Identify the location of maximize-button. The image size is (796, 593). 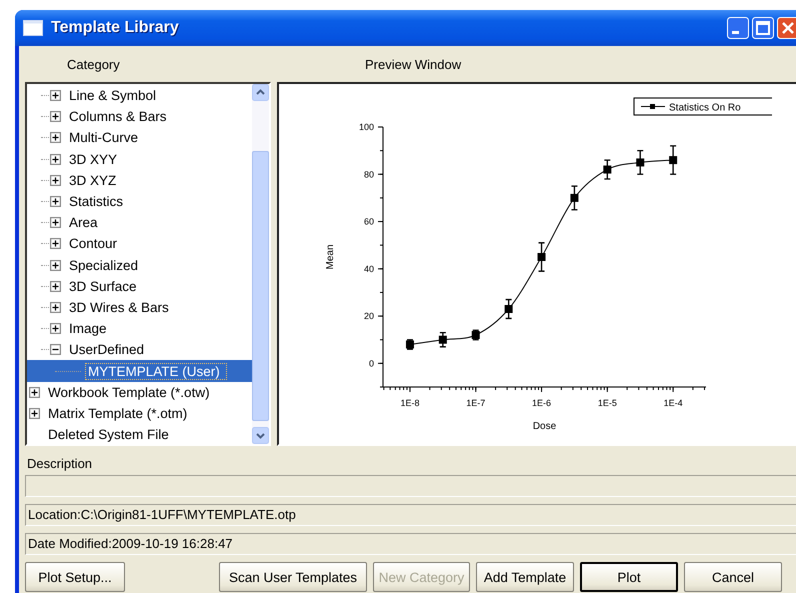
(763, 28).